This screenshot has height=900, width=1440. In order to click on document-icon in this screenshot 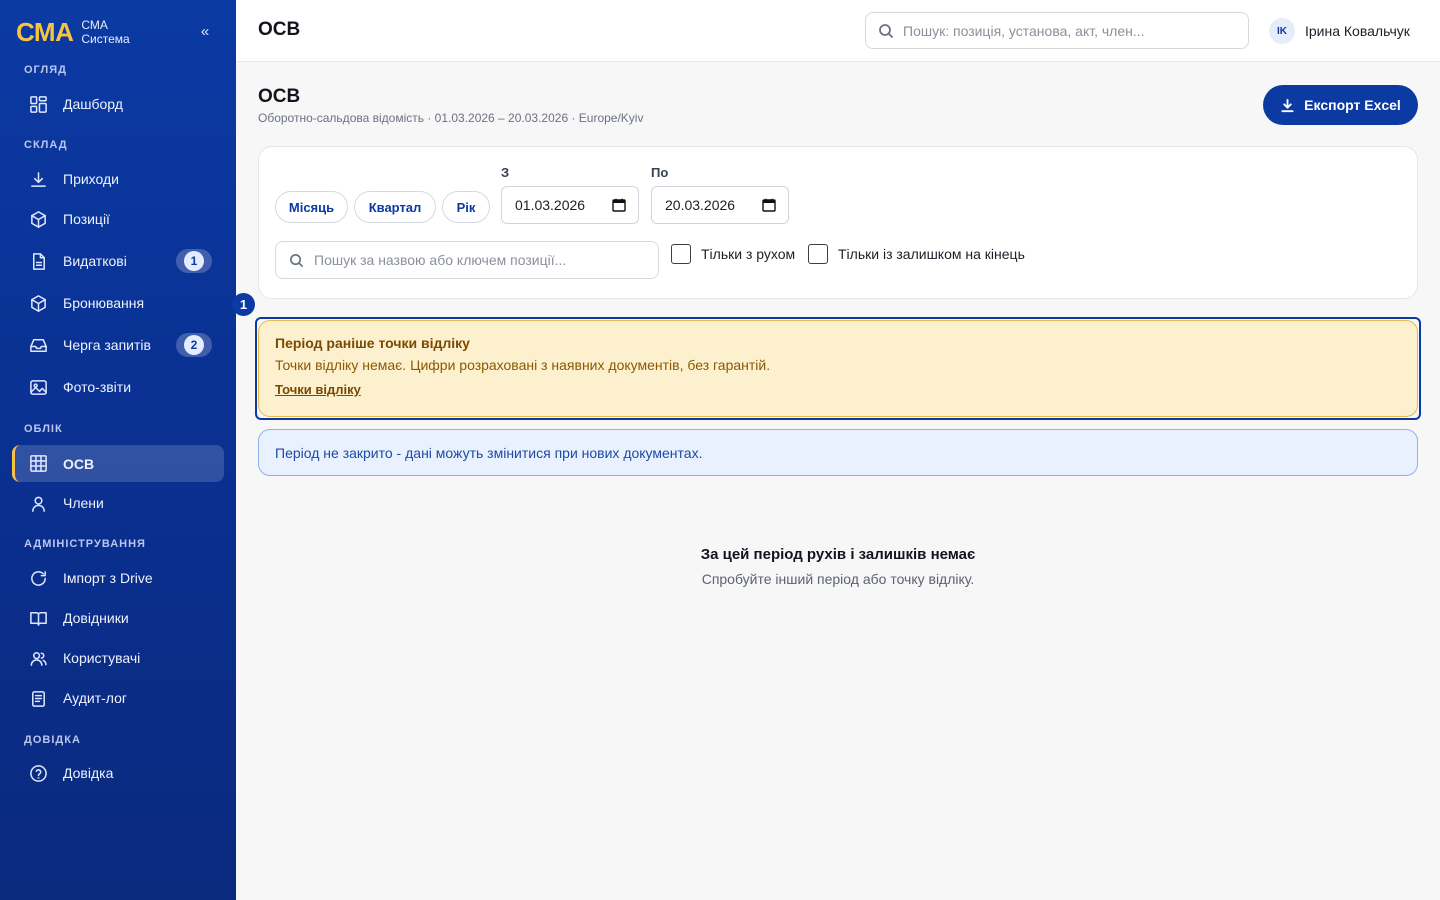, I will do `click(38, 261)`.